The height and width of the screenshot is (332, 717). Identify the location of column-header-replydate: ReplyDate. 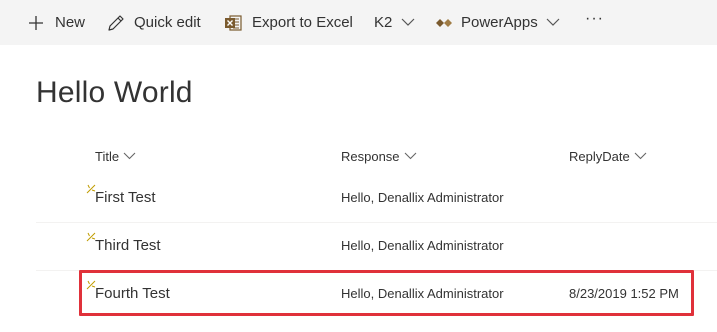
(608, 156).